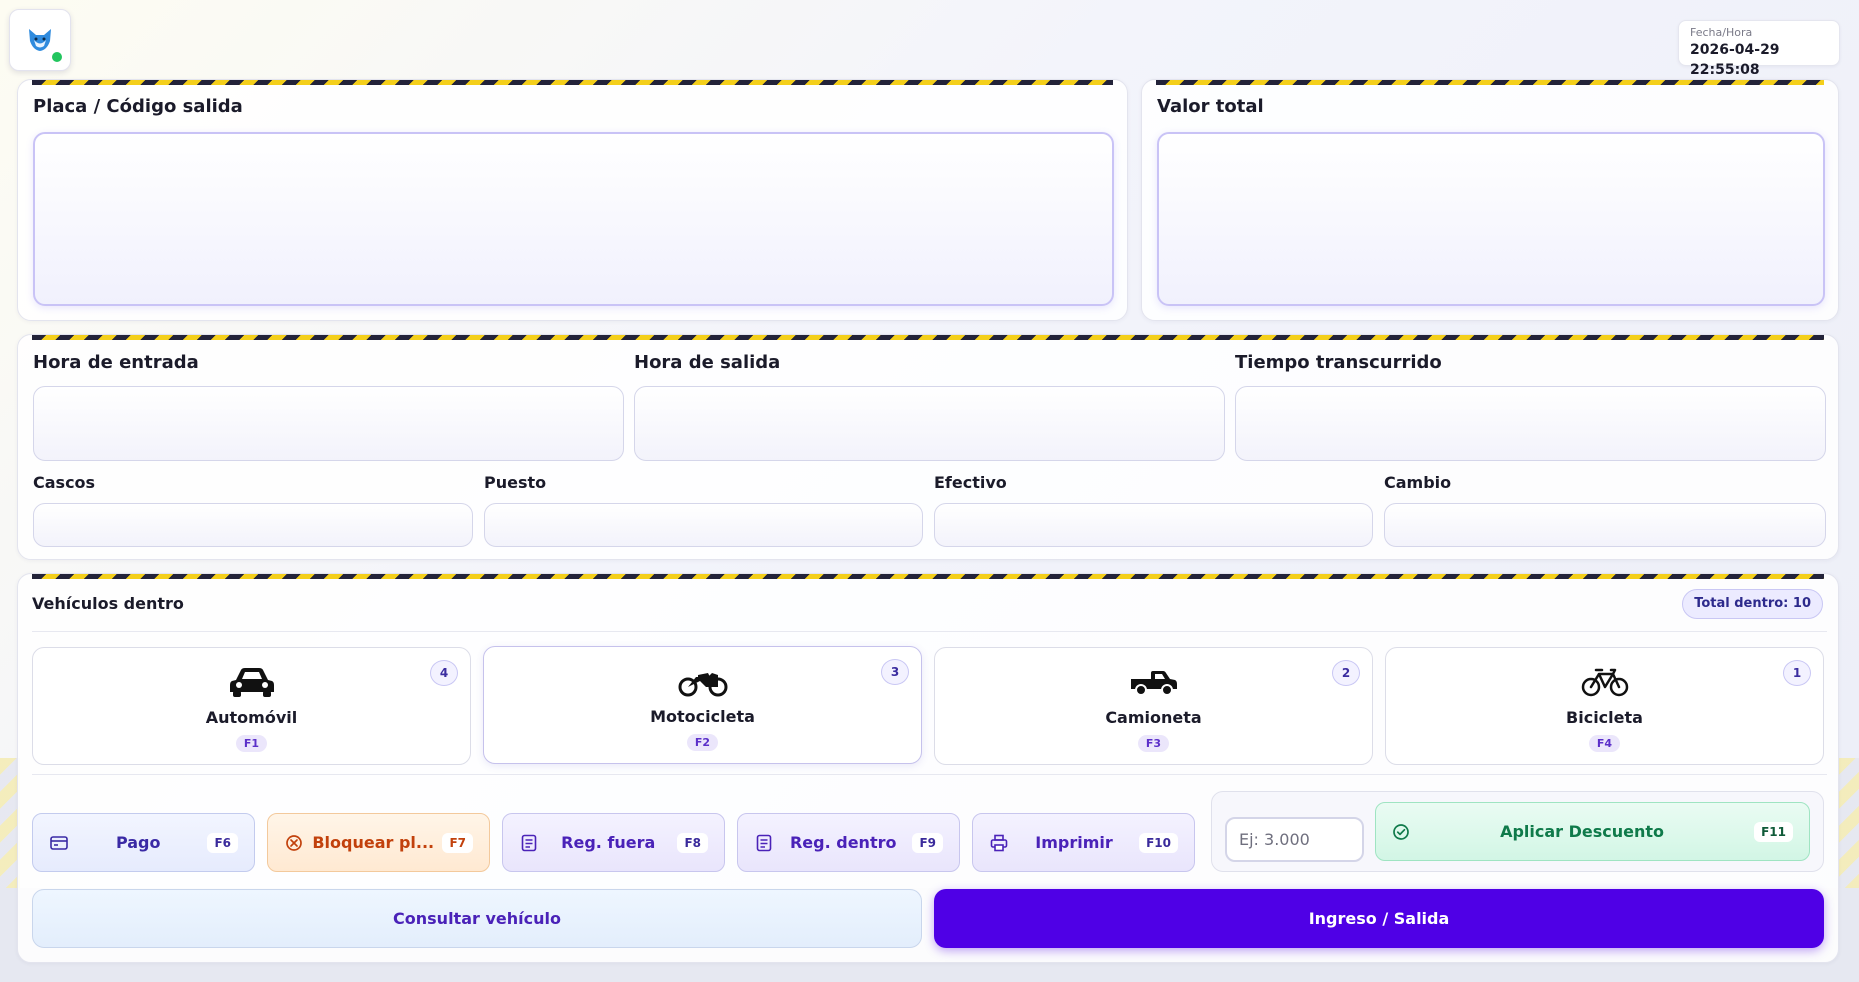 This screenshot has height=982, width=1859. What do you see at coordinates (970, 482) in the screenshot?
I see `cash-label: Efectivo` at bounding box center [970, 482].